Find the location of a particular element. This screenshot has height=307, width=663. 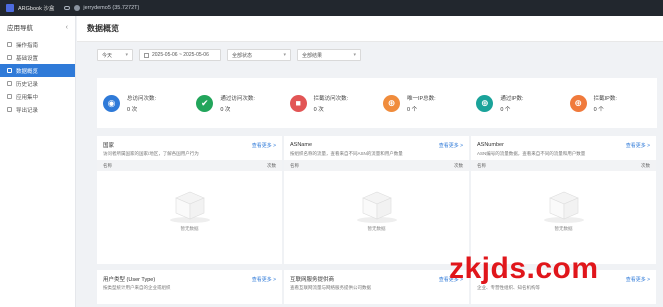

globe-icon: ⊕ is located at coordinates (391, 103).